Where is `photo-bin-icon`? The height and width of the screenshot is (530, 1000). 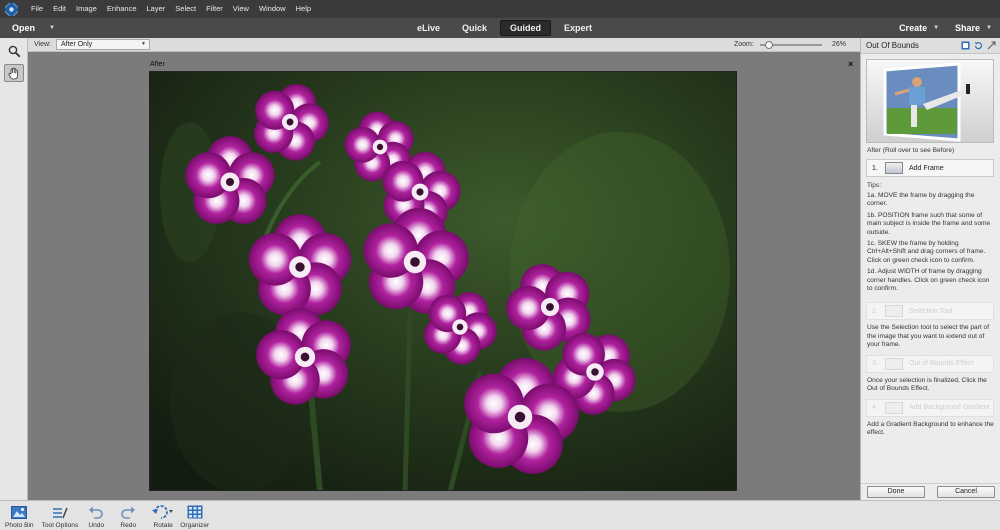
photo-bin-icon is located at coordinates (19, 512).